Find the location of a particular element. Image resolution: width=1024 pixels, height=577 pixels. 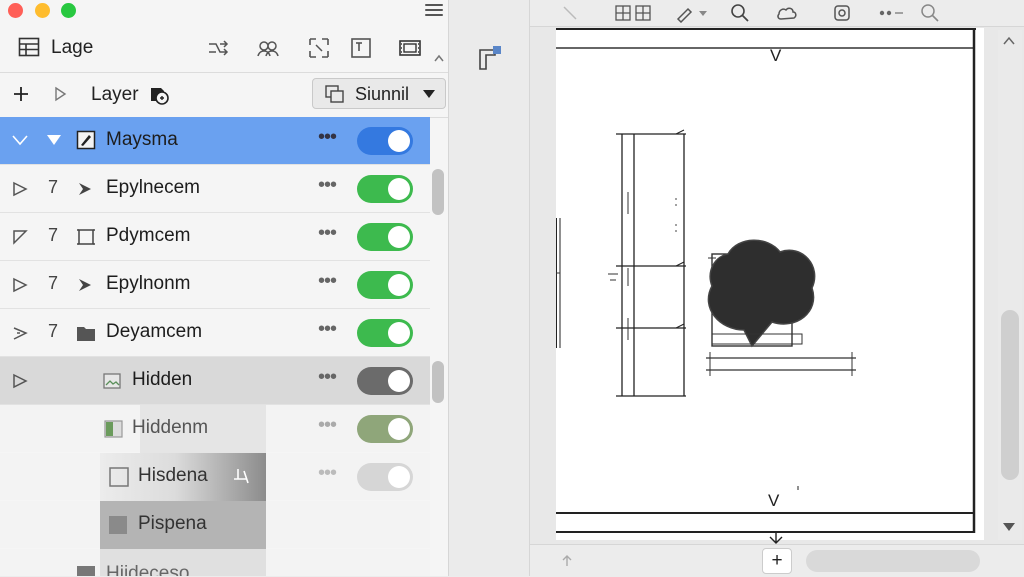

layer-row: Hidden ••• is located at coordinates (215, 381).